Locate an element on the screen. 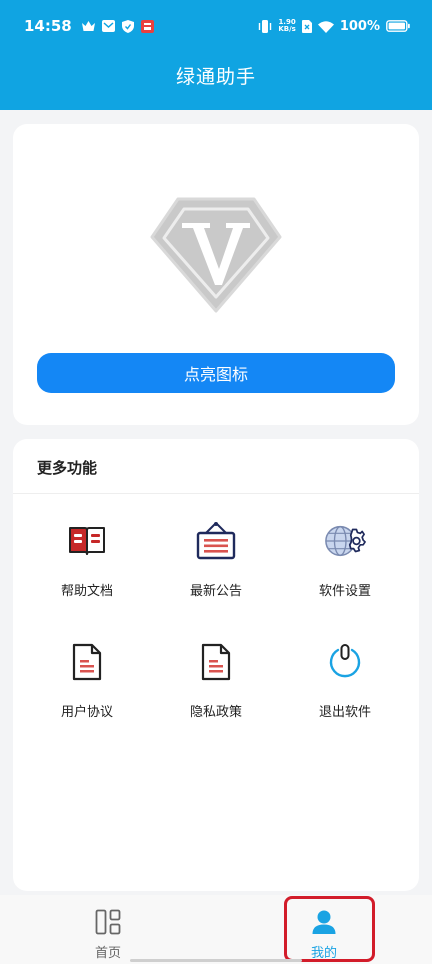  nav-tab-home: 首页 is located at coordinates (108, 929).